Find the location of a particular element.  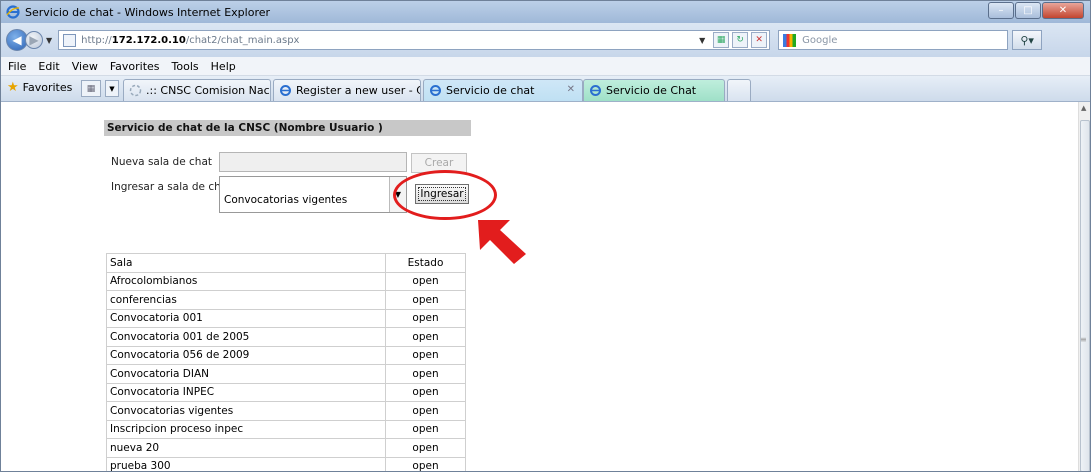

minimize-button: – is located at coordinates (1001, 10).